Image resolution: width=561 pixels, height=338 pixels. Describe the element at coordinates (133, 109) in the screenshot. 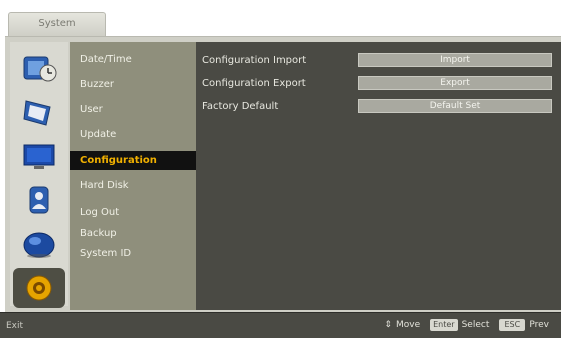

I see `menu-item-user: User` at that location.